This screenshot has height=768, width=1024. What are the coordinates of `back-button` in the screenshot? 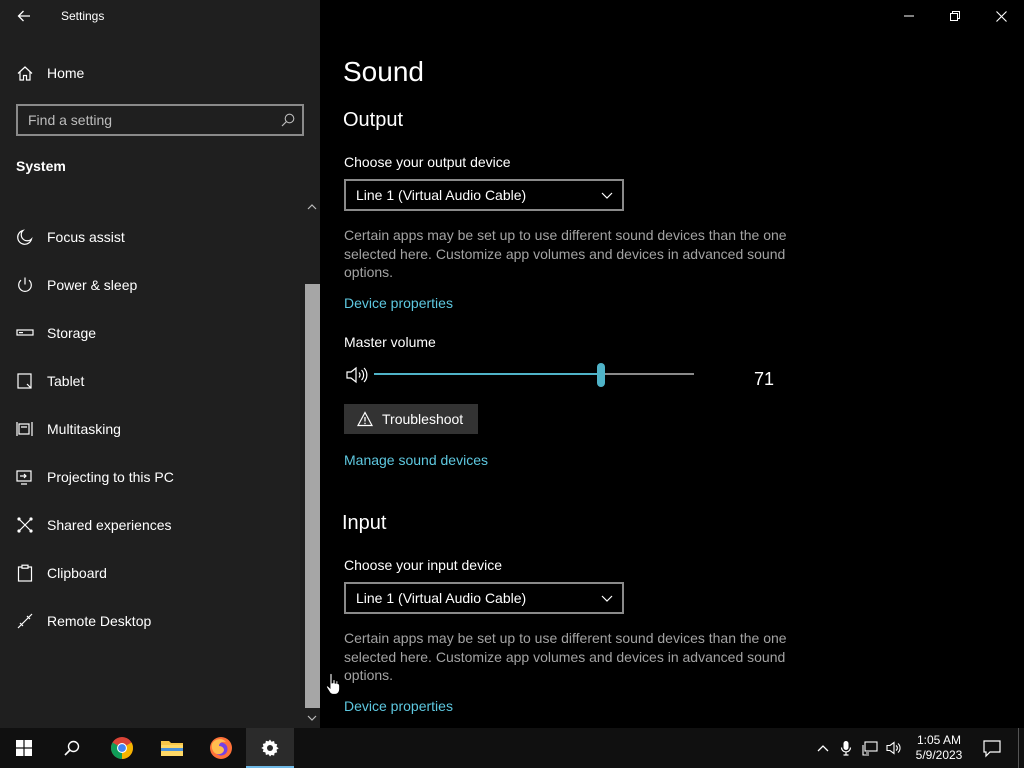 It's located at (24, 16).